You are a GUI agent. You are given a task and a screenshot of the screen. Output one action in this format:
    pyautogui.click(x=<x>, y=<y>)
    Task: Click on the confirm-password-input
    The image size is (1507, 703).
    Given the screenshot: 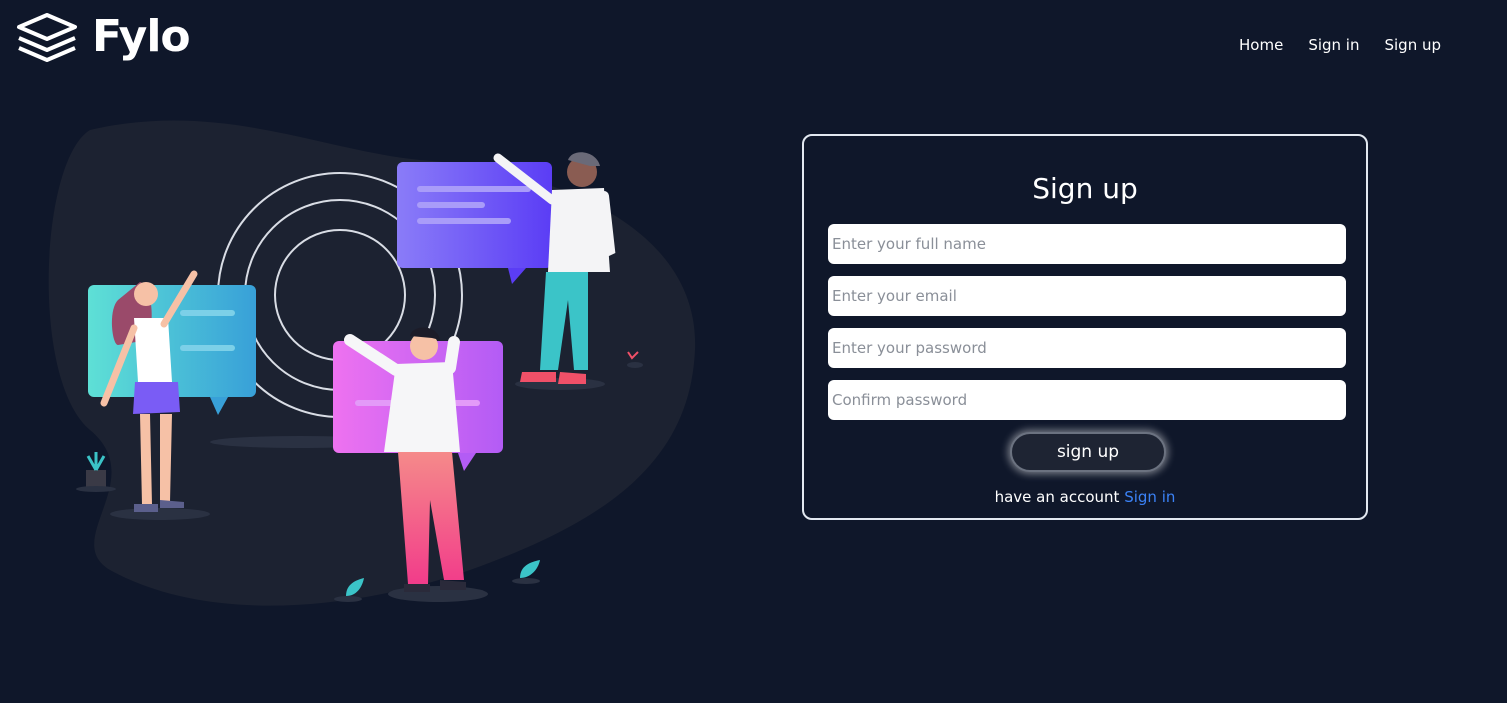 What is the action you would take?
    pyautogui.click(x=1087, y=400)
    